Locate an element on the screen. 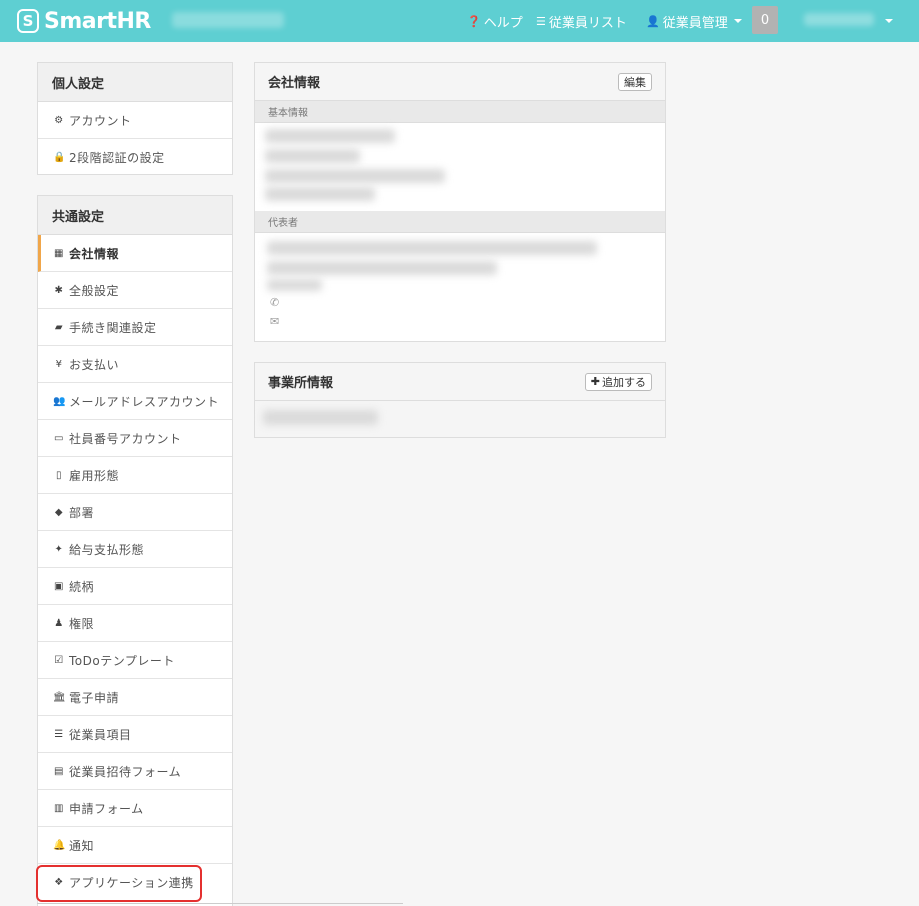 This screenshot has height=906, width=919. sidebar-item-invite-form: ▤ 従業員招待フォーム is located at coordinates (135, 771).